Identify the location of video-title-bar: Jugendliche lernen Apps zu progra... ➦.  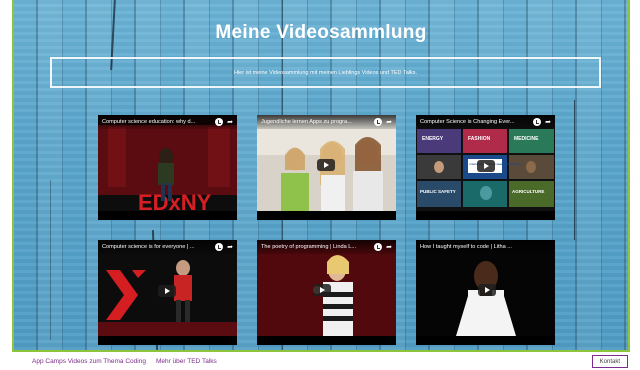
(326, 122).